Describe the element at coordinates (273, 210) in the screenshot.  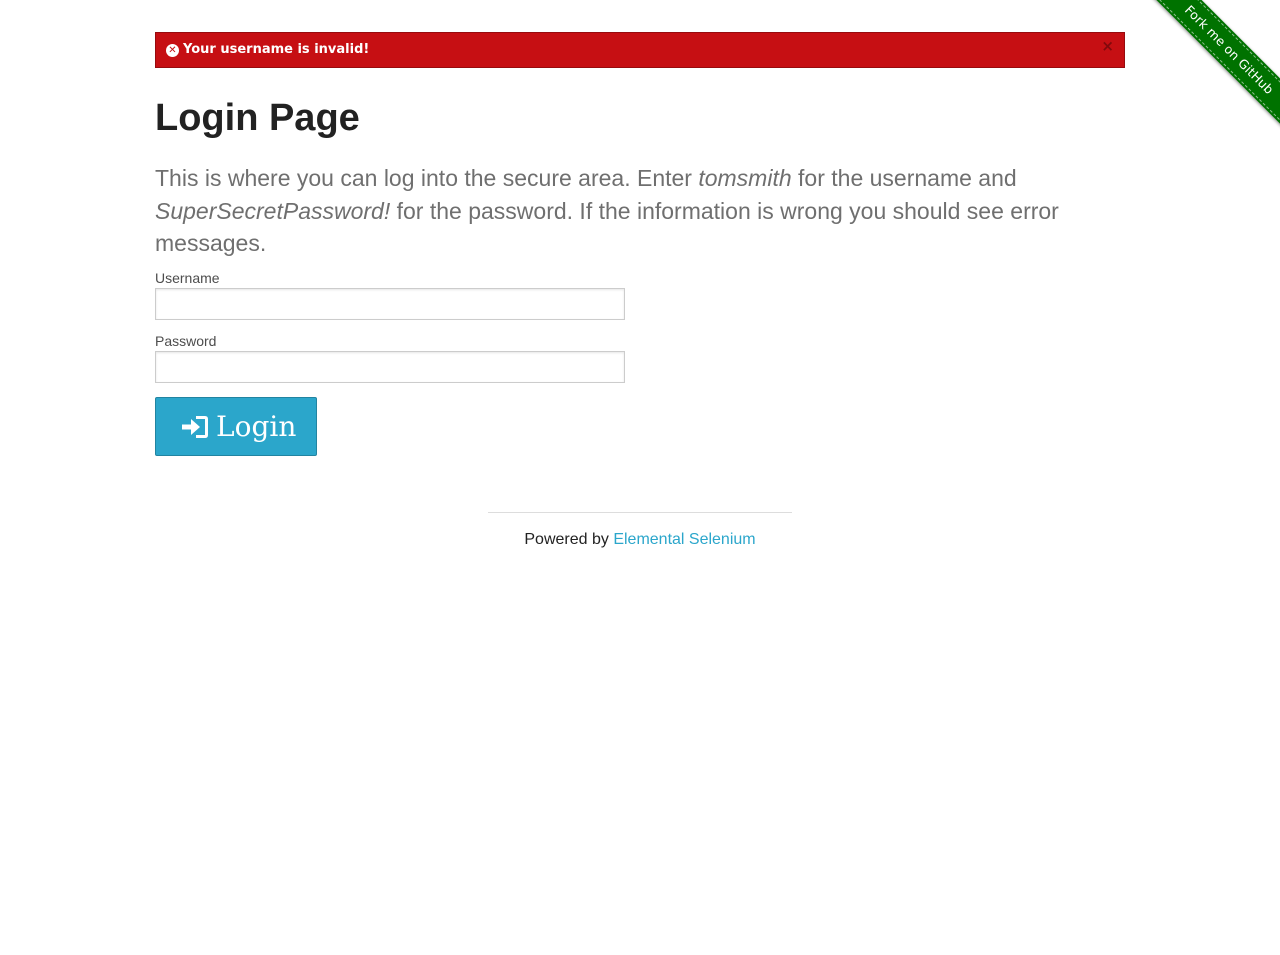
I see `password-hint: SuperSecretPassword!` at that location.